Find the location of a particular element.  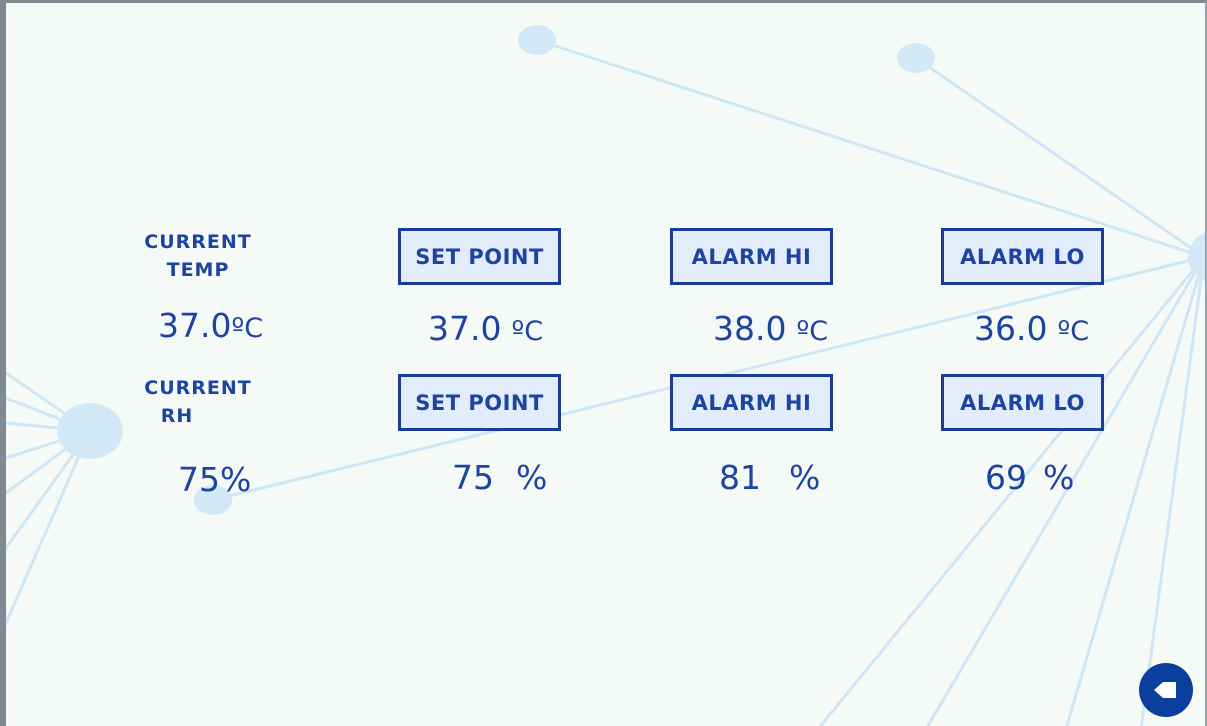

rh-alarm-lo-readout: 69% is located at coordinates (1029, 477).